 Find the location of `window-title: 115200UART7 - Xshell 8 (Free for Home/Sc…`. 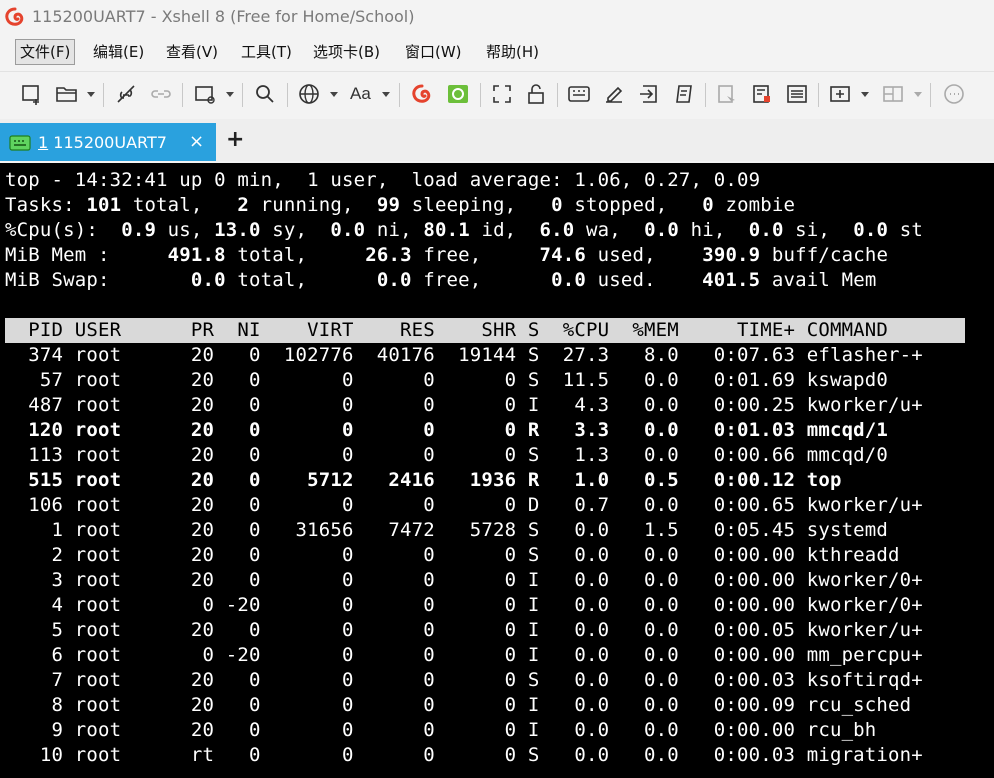

window-title: 115200UART7 - Xshell 8 (Free for Home/Sc… is located at coordinates (223, 16).